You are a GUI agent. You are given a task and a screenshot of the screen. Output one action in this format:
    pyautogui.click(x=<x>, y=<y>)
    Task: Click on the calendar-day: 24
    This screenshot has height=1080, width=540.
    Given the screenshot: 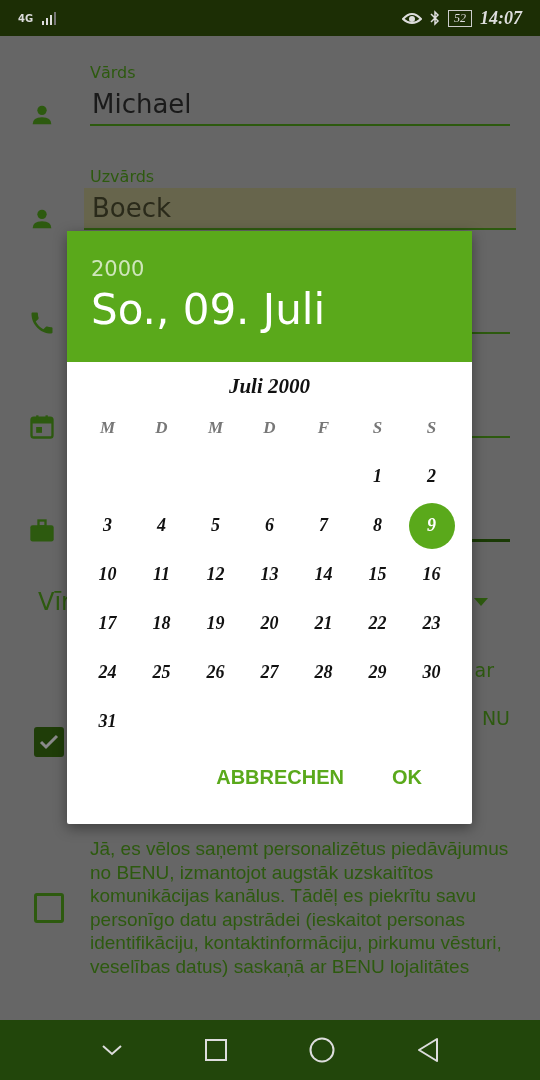 What is the action you would take?
    pyautogui.click(x=107, y=672)
    